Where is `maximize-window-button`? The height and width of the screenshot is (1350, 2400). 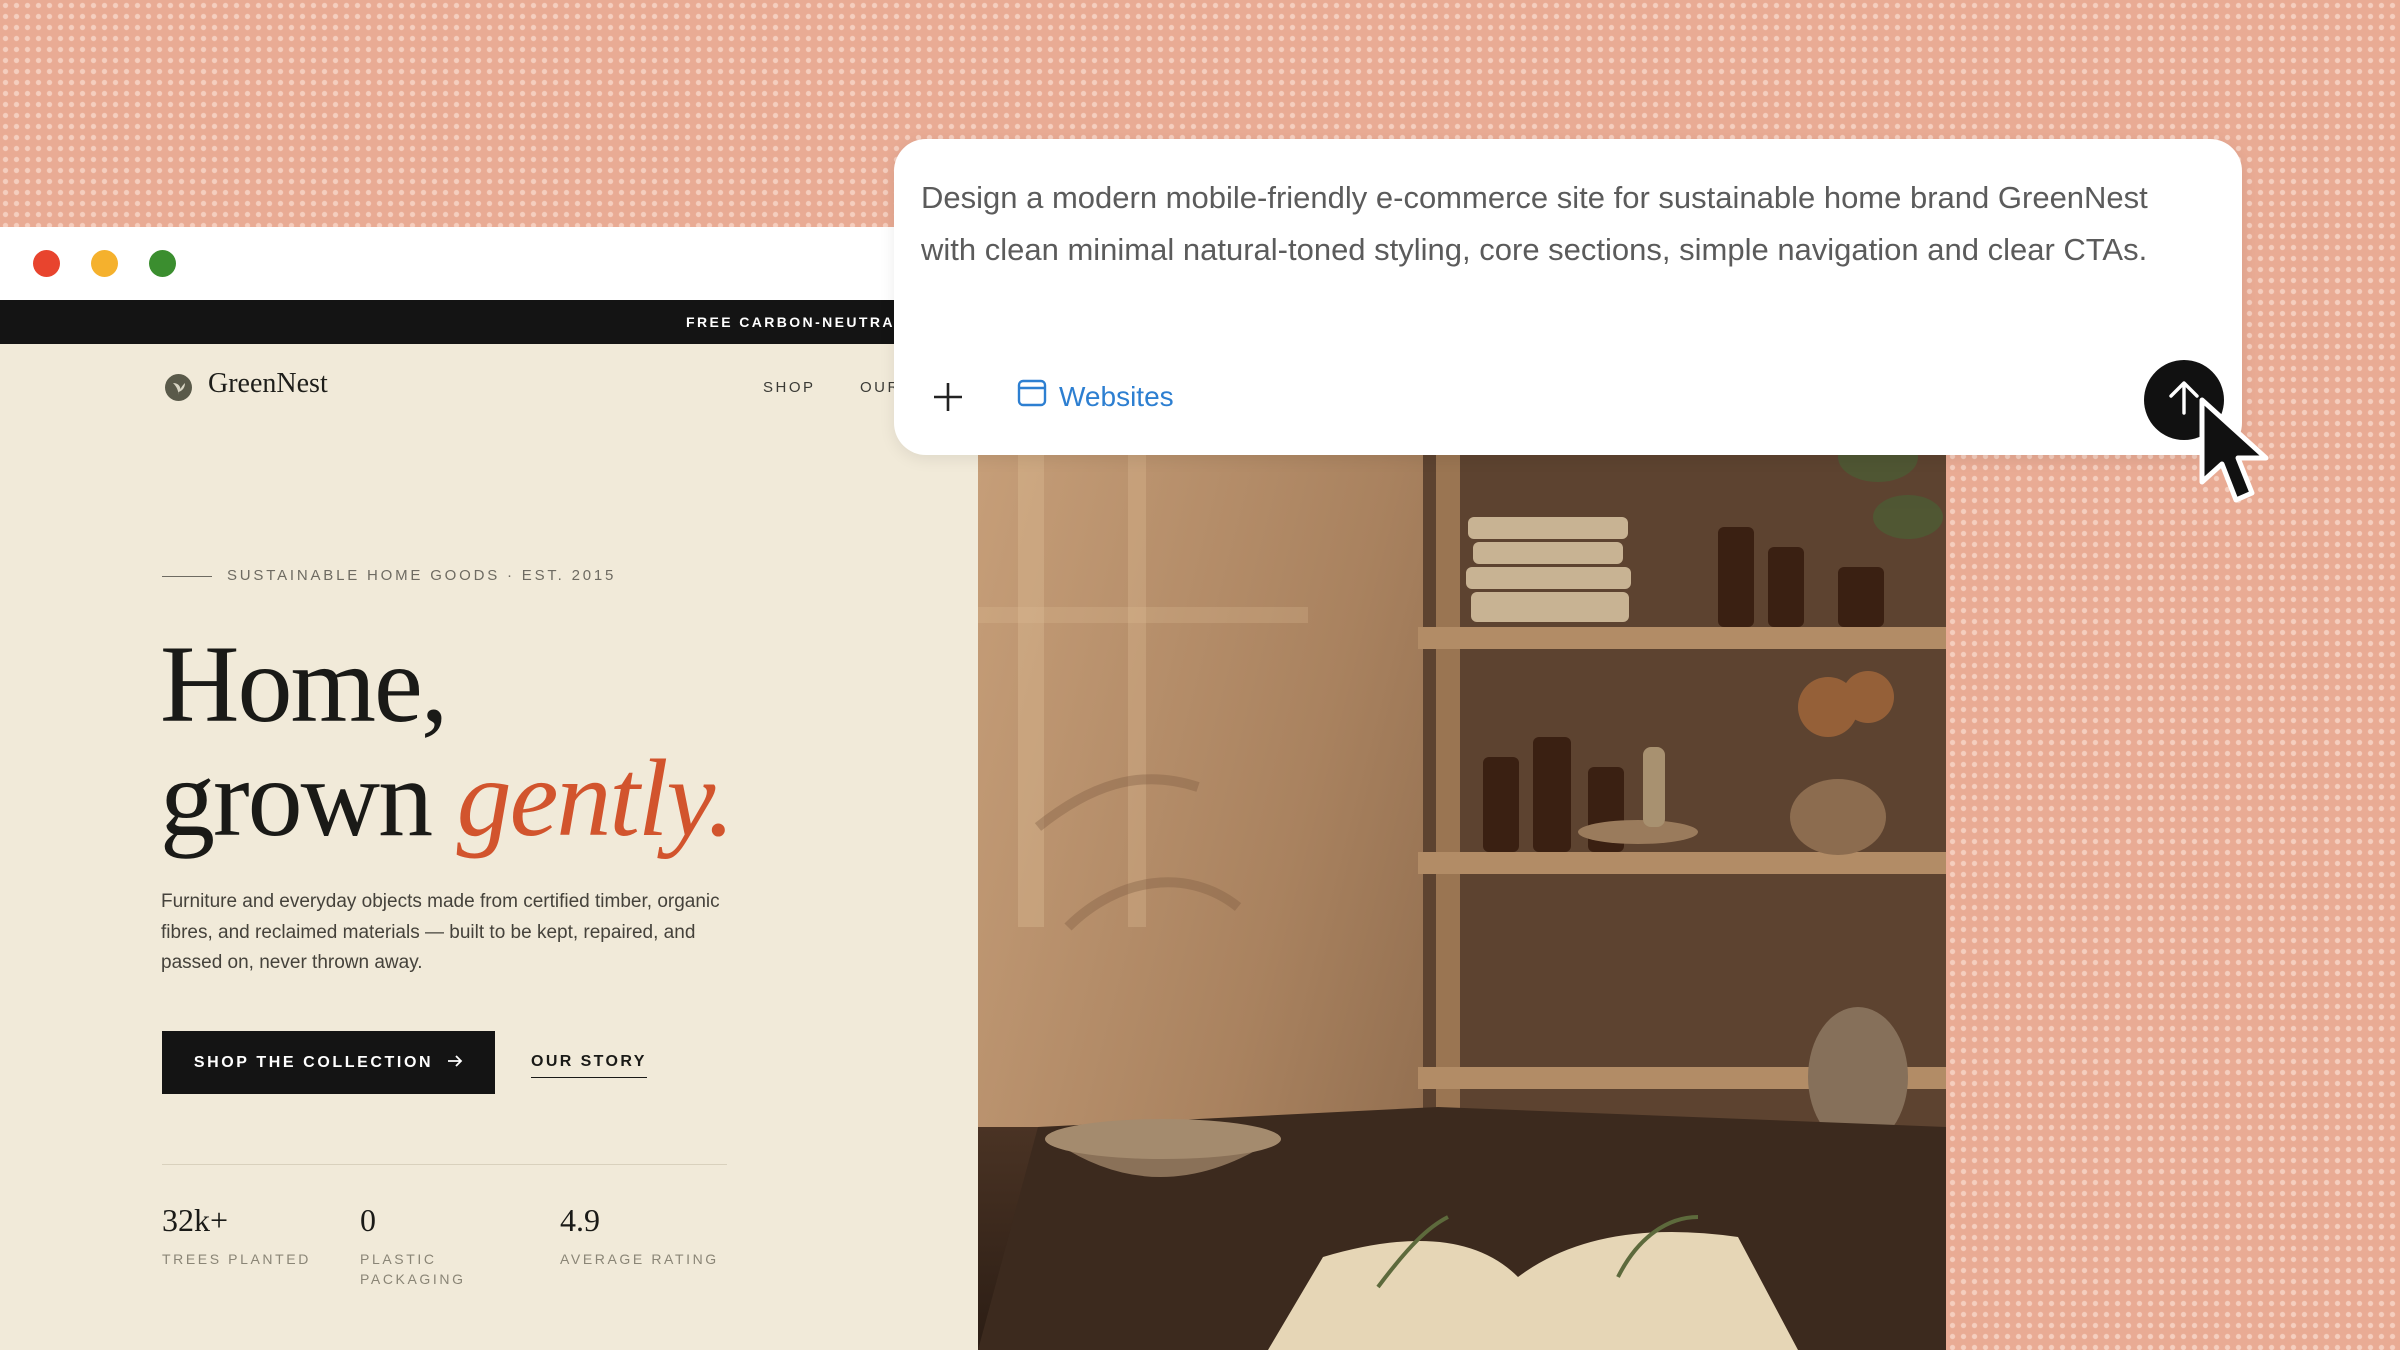 maximize-window-button is located at coordinates (162, 263).